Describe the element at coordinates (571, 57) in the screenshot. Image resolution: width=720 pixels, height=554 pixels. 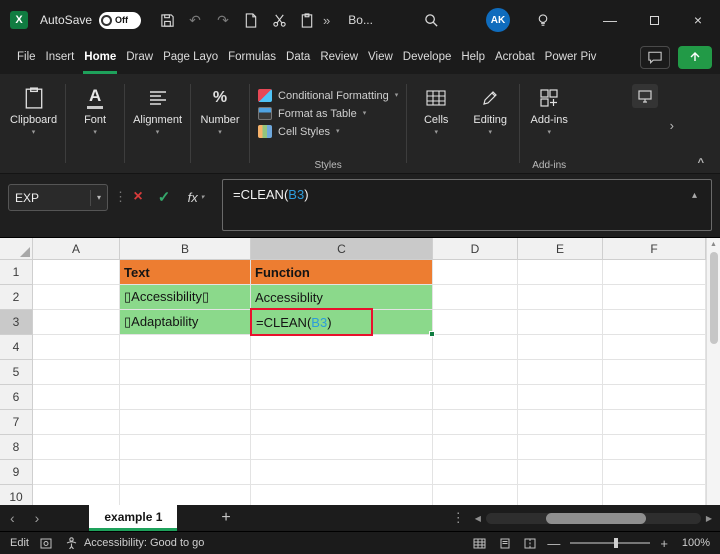
I see `tab-power-piv: Power Piv` at that location.